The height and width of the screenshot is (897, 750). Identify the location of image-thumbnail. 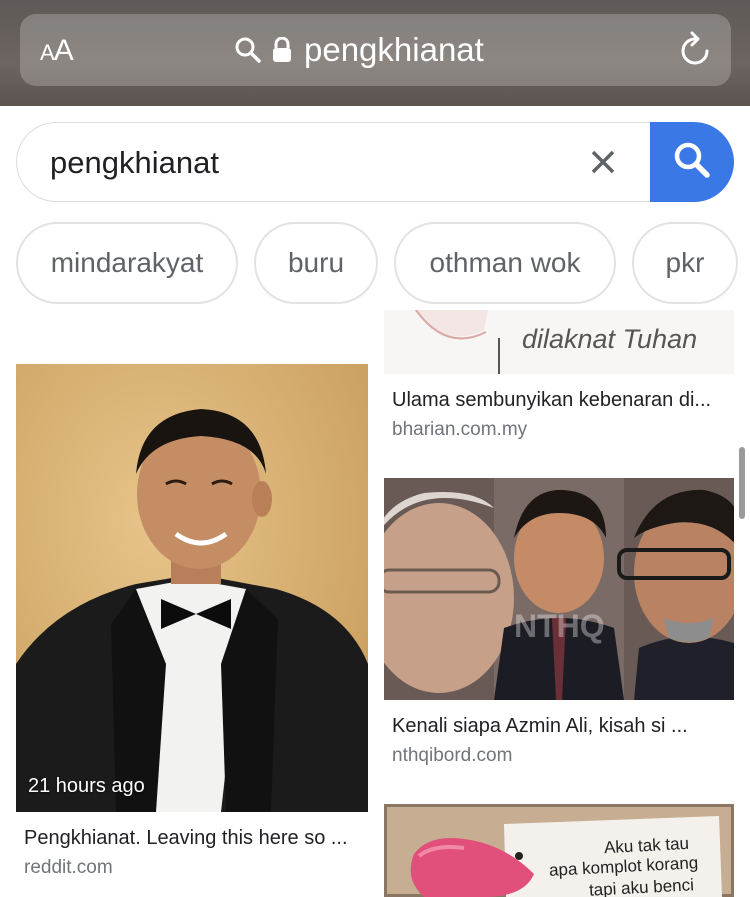
(559, 589).